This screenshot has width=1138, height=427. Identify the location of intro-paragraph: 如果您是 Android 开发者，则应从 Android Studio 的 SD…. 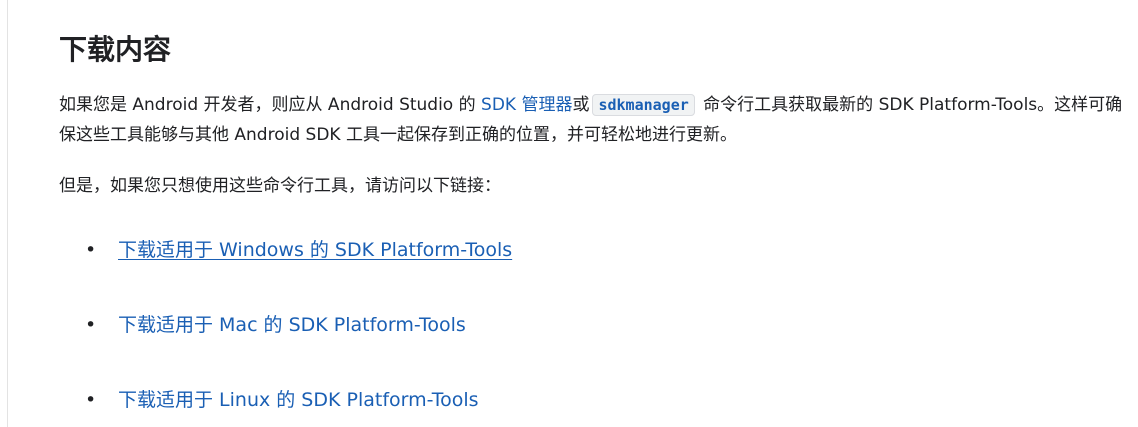
(591, 120).